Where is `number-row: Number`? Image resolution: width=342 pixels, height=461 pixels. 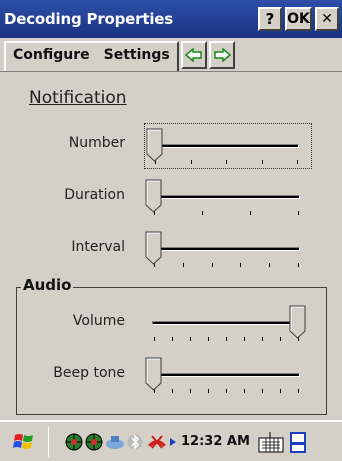
number-row: Number is located at coordinates (171, 146).